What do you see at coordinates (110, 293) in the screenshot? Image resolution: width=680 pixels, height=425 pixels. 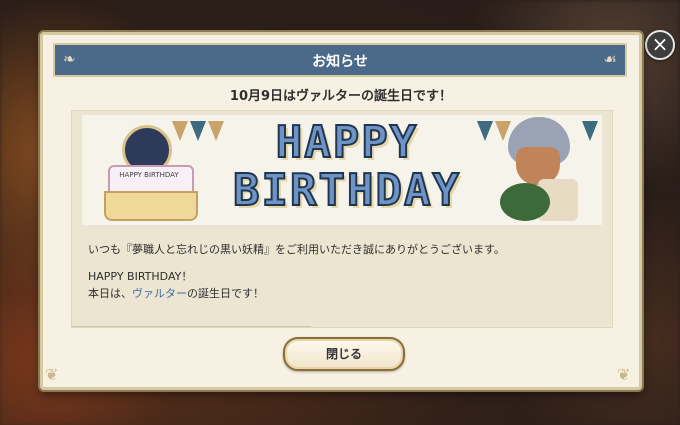 I see `message-prefix: 本日は、` at bounding box center [110, 293].